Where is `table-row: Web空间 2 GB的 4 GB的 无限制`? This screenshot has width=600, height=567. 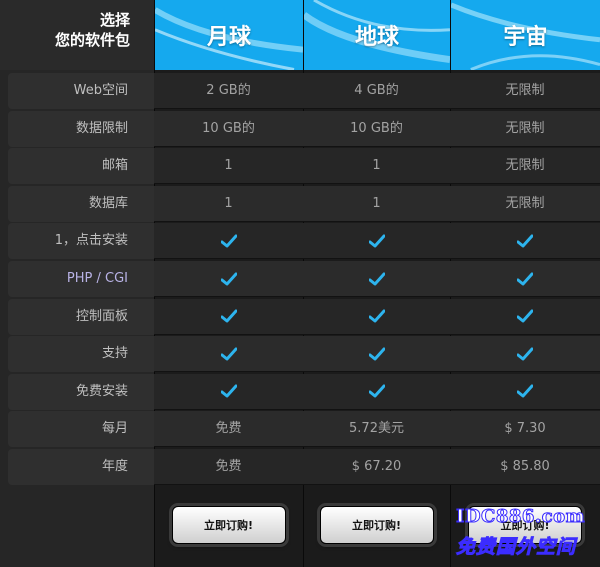
table-row: Web空间 2 GB的 4 GB的 无限制 is located at coordinates (304, 91).